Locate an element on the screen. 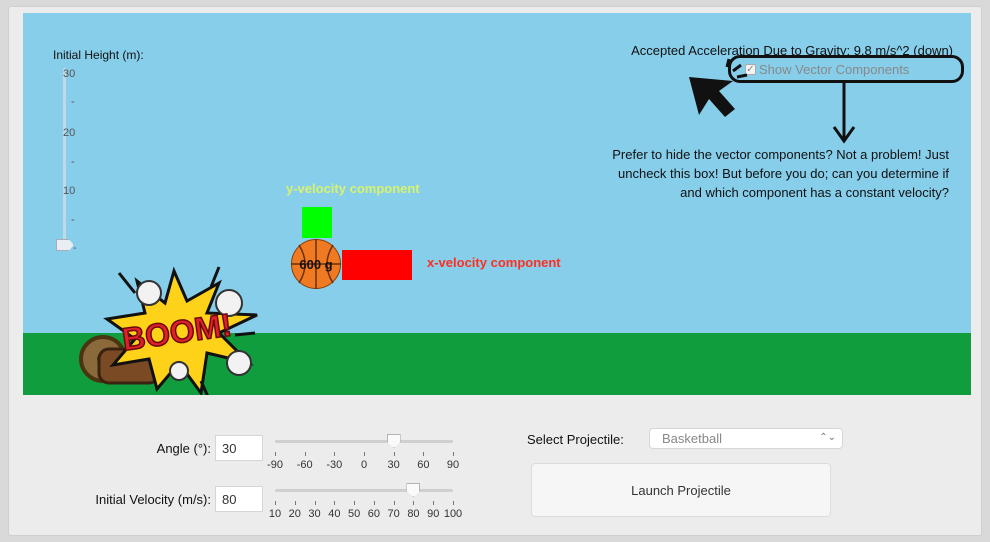 Image resolution: width=990 pixels, height=542 pixels. velocity-tick-label: 80 is located at coordinates (413, 514).